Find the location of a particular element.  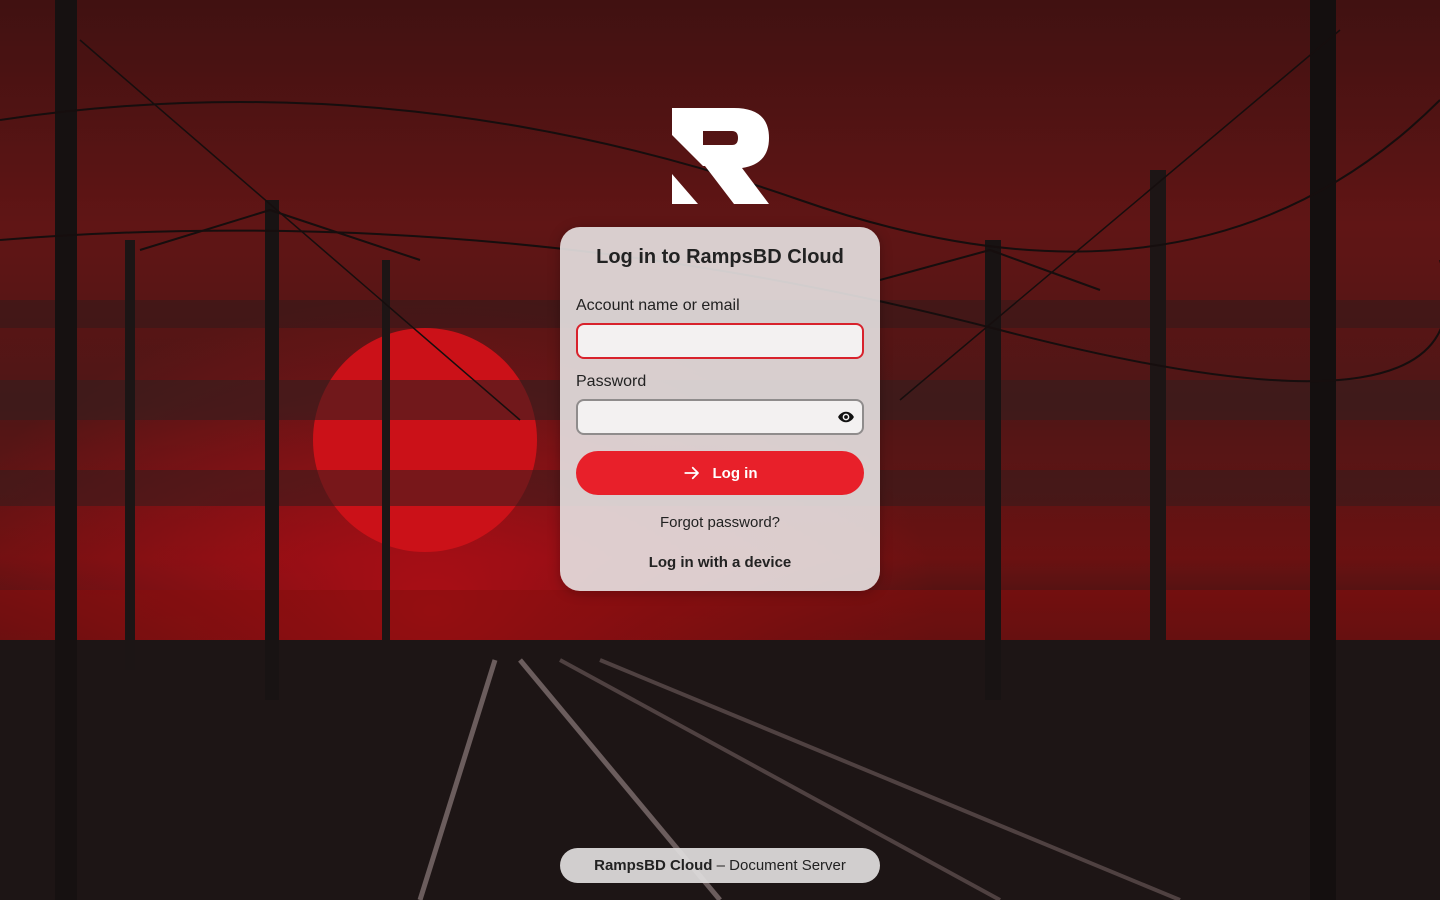

arrow-right-icon is located at coordinates (691, 473).